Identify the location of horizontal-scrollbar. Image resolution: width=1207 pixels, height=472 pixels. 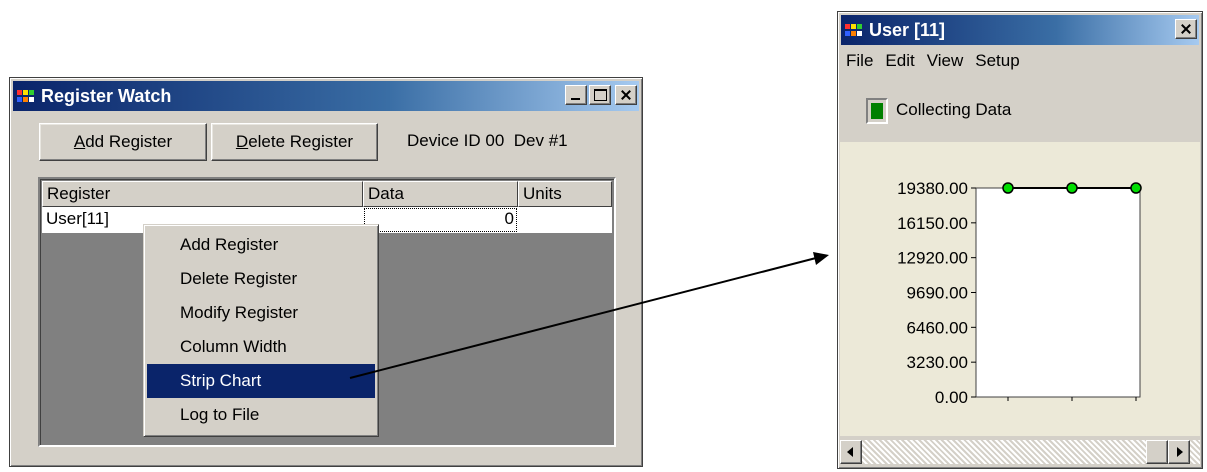
(1020, 452).